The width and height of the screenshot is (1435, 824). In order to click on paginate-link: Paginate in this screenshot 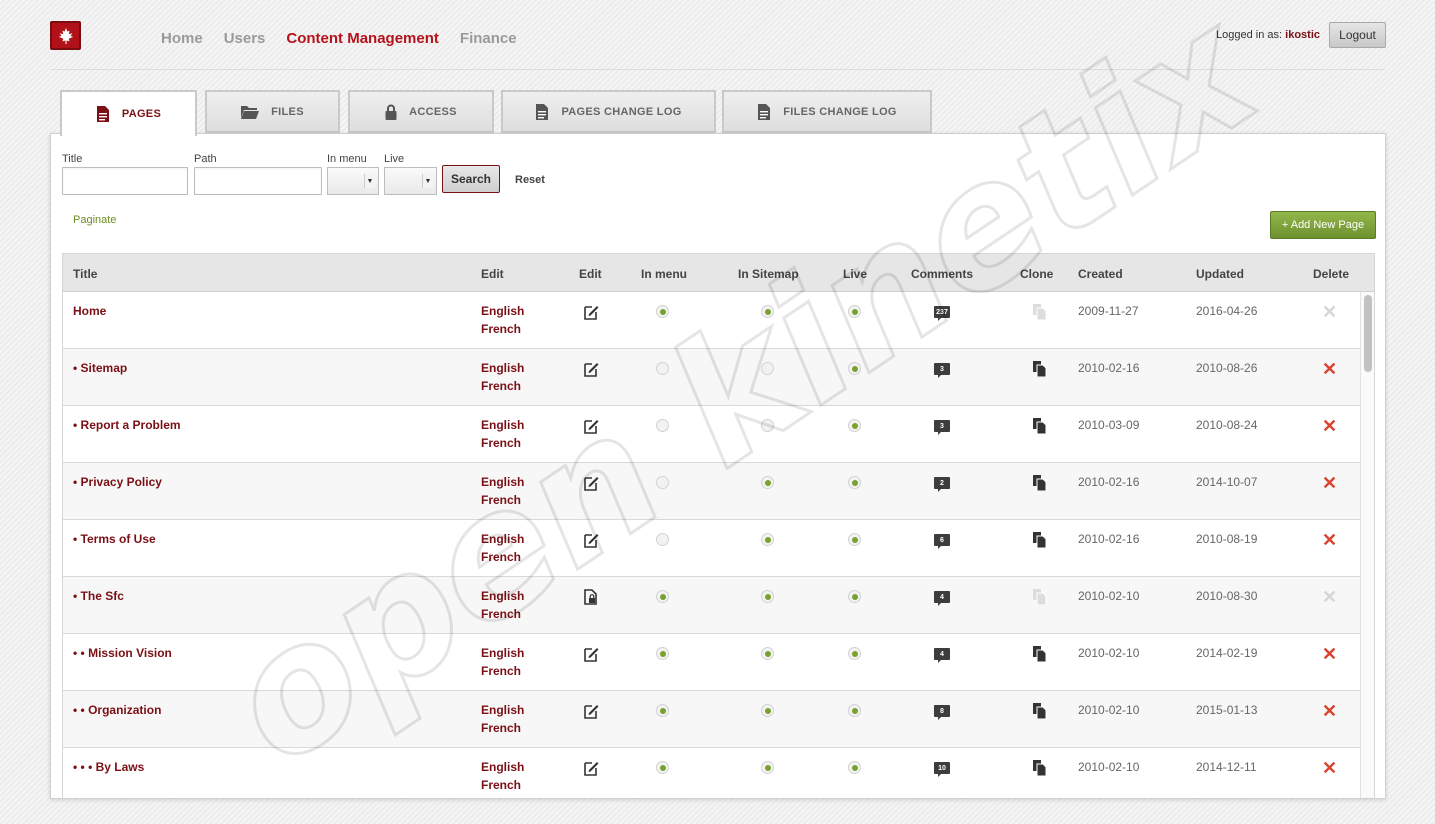, I will do `click(94, 220)`.